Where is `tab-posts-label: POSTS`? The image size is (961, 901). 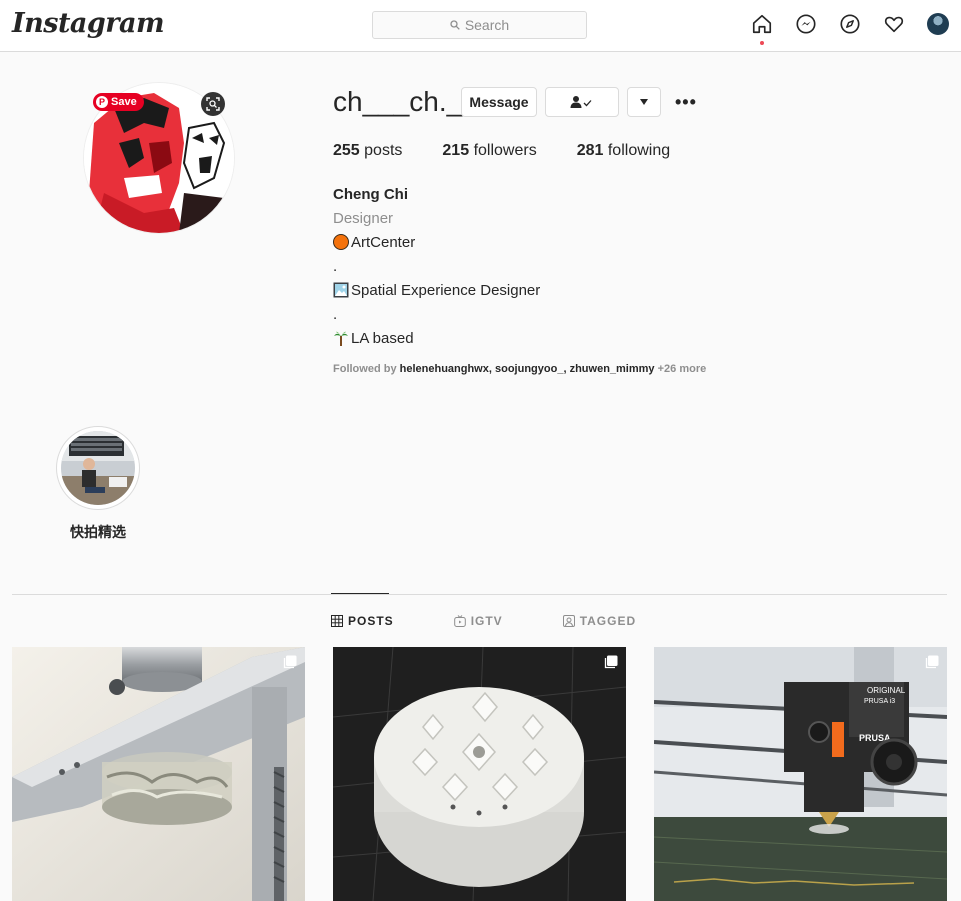
tab-posts-label: POSTS is located at coordinates (371, 621).